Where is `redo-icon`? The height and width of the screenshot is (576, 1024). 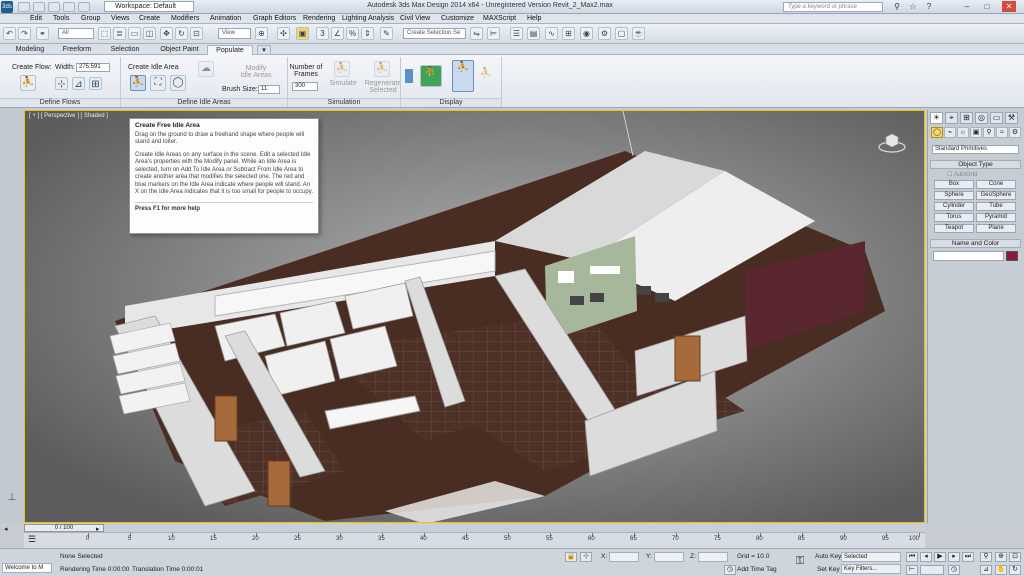
redo-icon is located at coordinates (84, 7).